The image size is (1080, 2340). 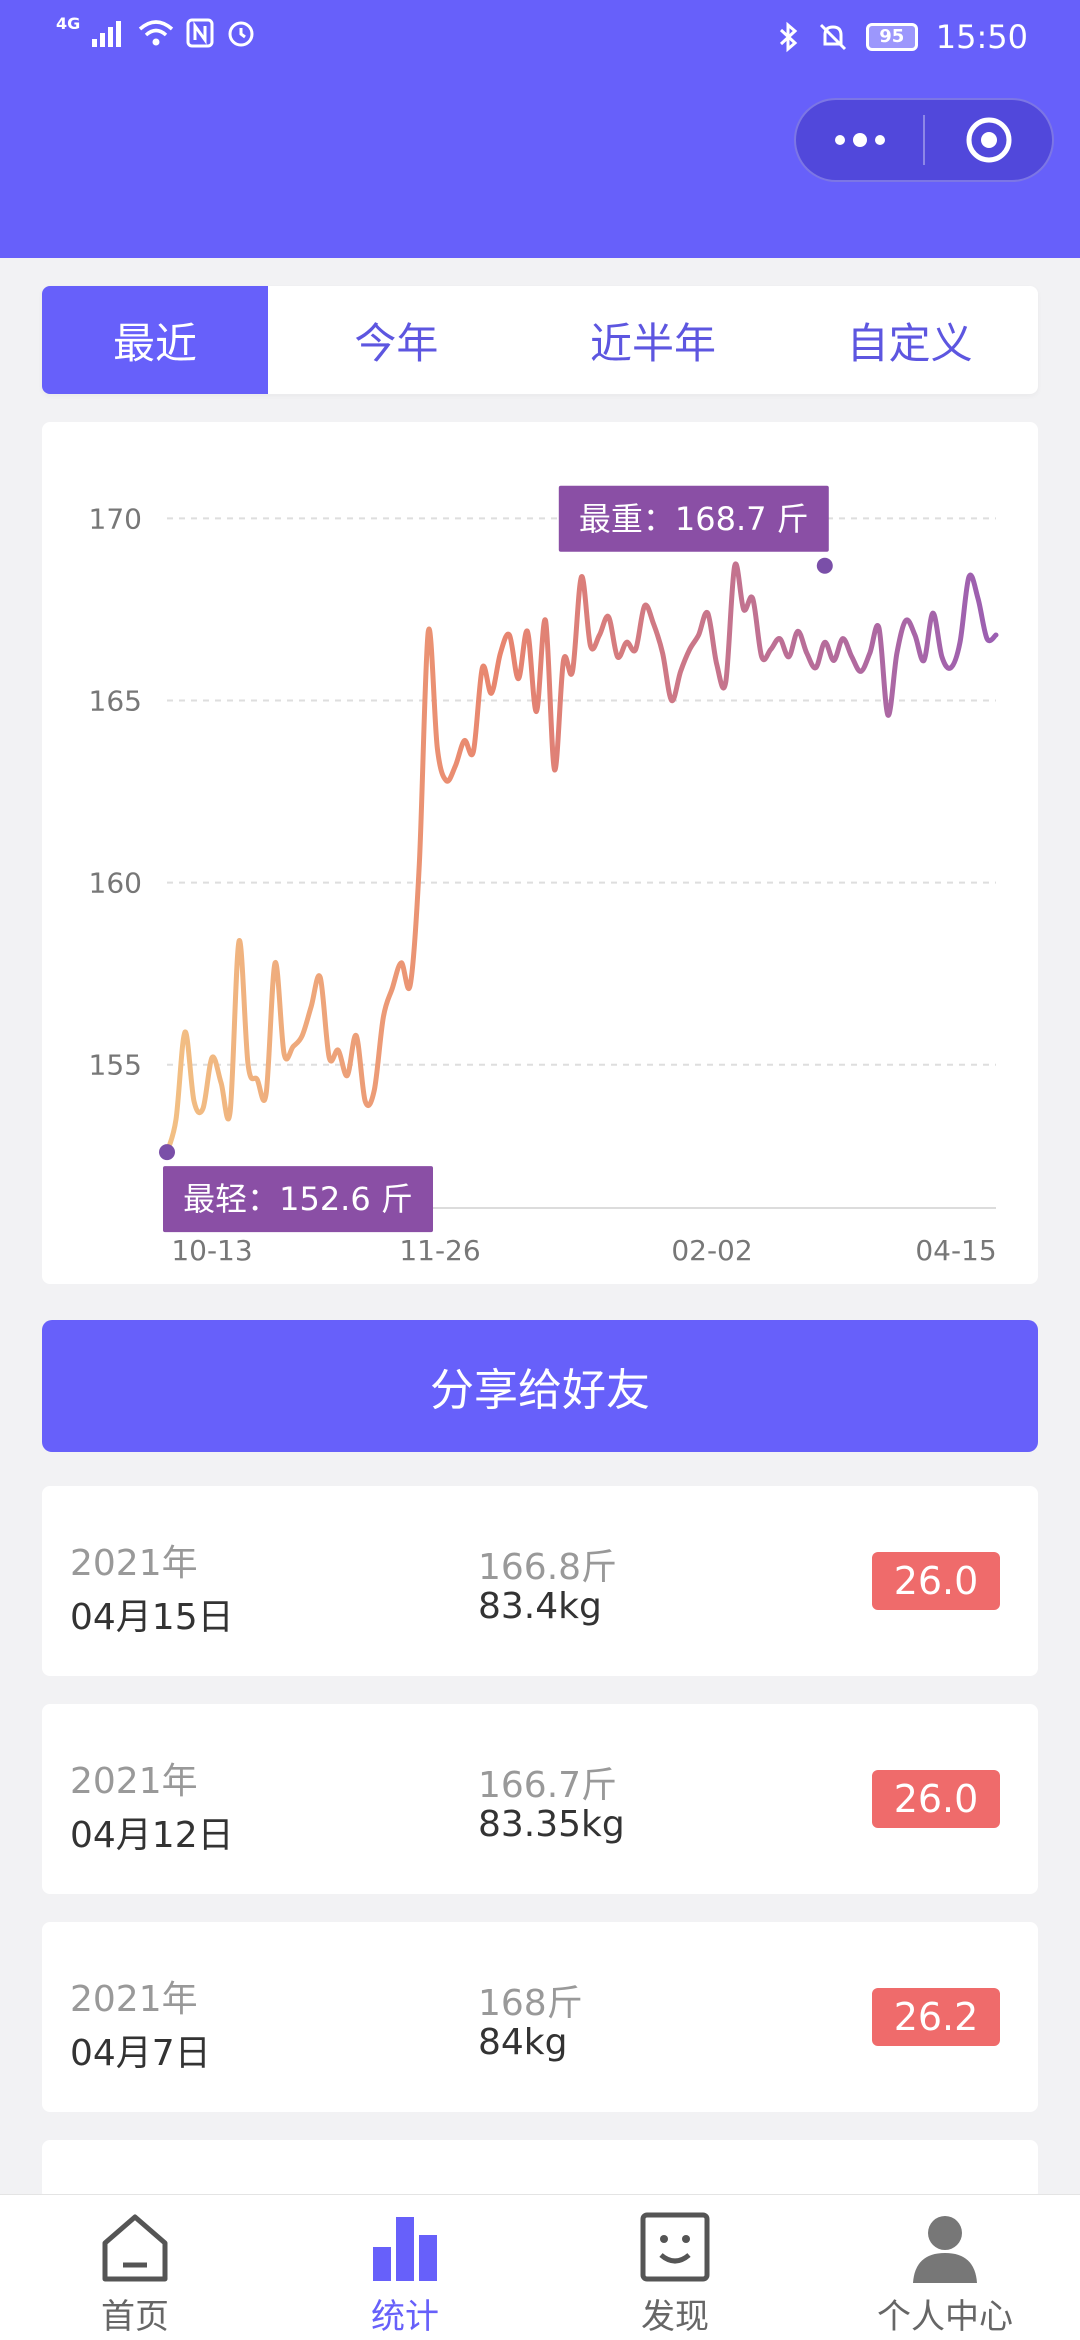 What do you see at coordinates (945, 2249) in the screenshot?
I see `user-icon` at bounding box center [945, 2249].